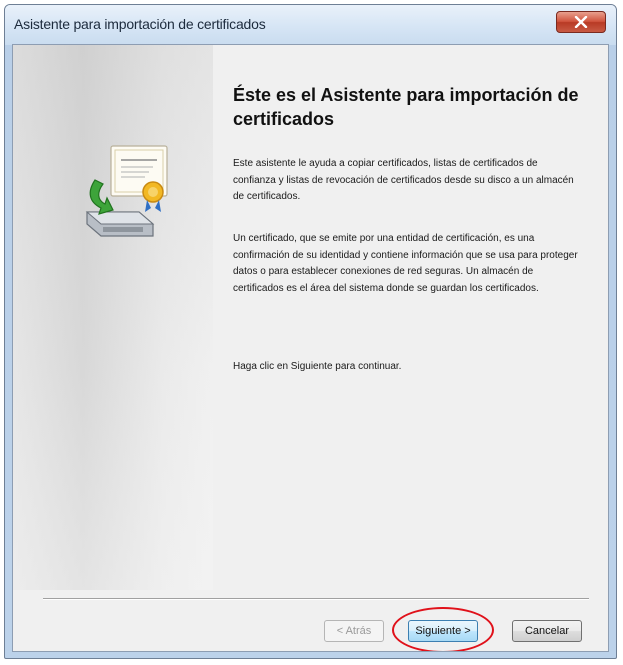  Describe the element at coordinates (126, 191) in the screenshot. I see `certificate-import-icon` at that location.